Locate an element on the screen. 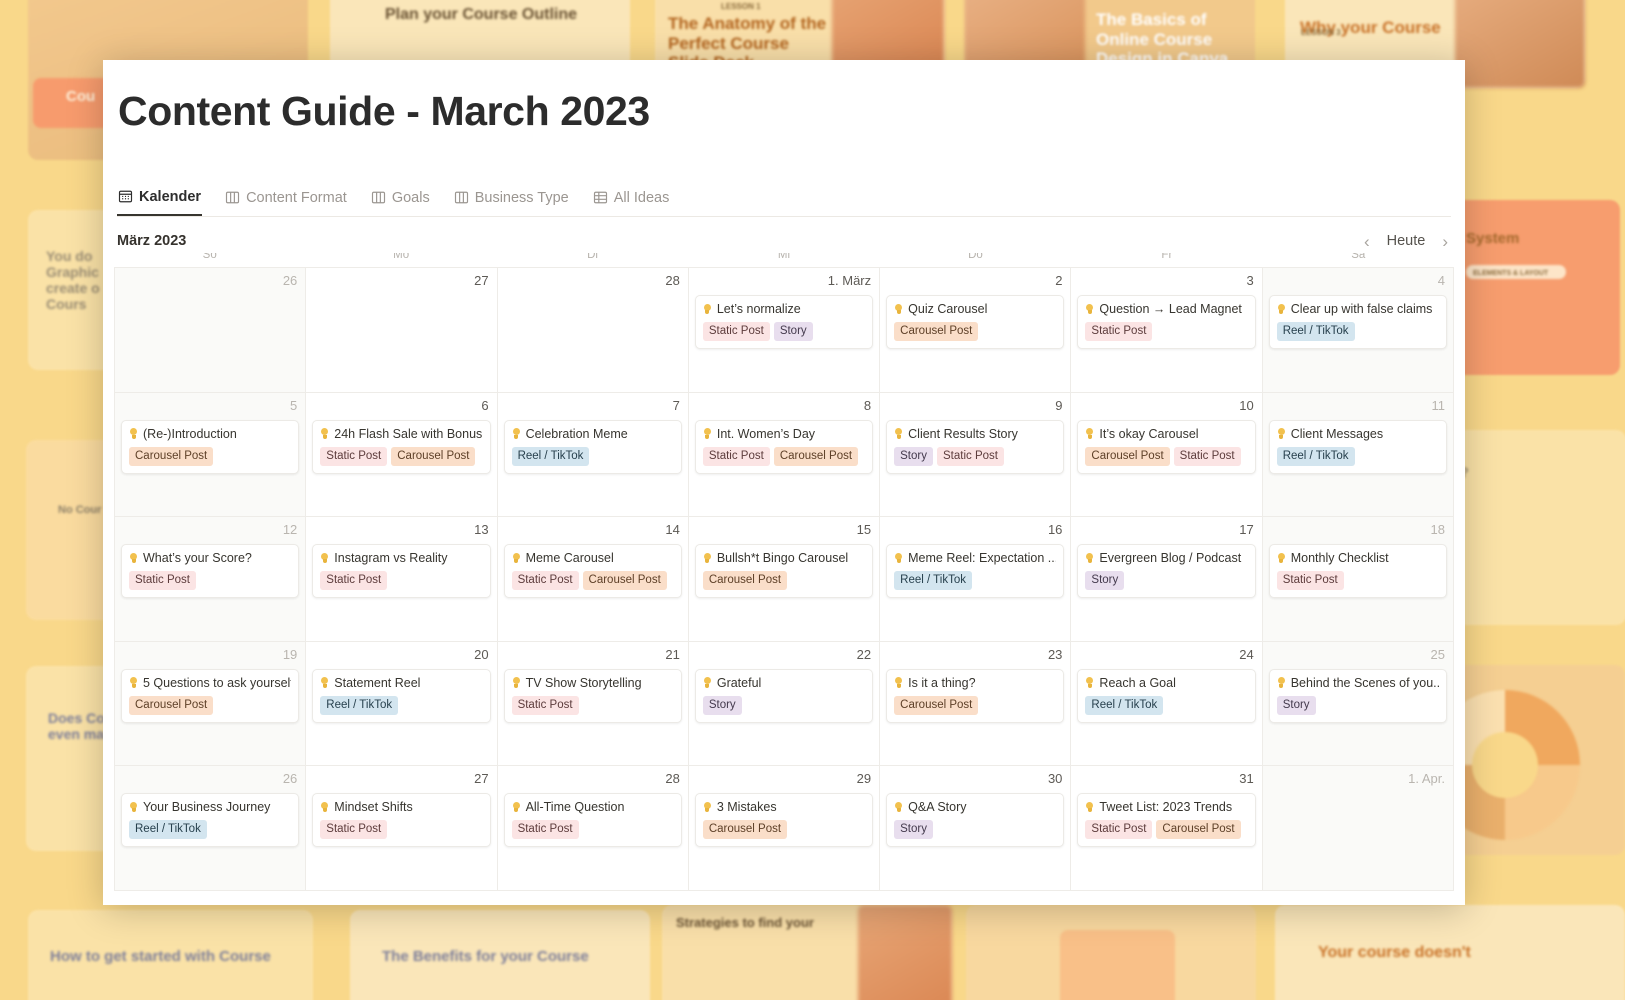 The image size is (1625, 1000). background-text: ELEMENTS & LAYOUT is located at coordinates (1511, 273).